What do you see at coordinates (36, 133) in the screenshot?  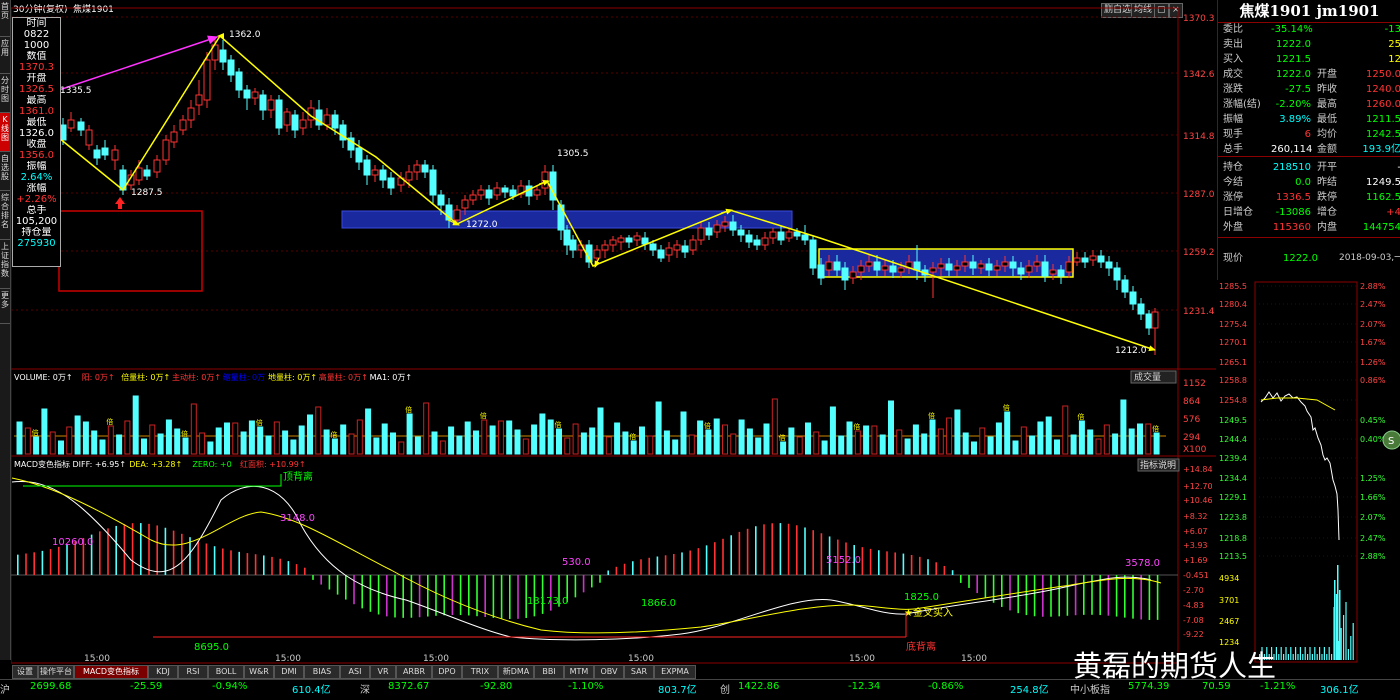 I see `info-value: 1326.0` at bounding box center [36, 133].